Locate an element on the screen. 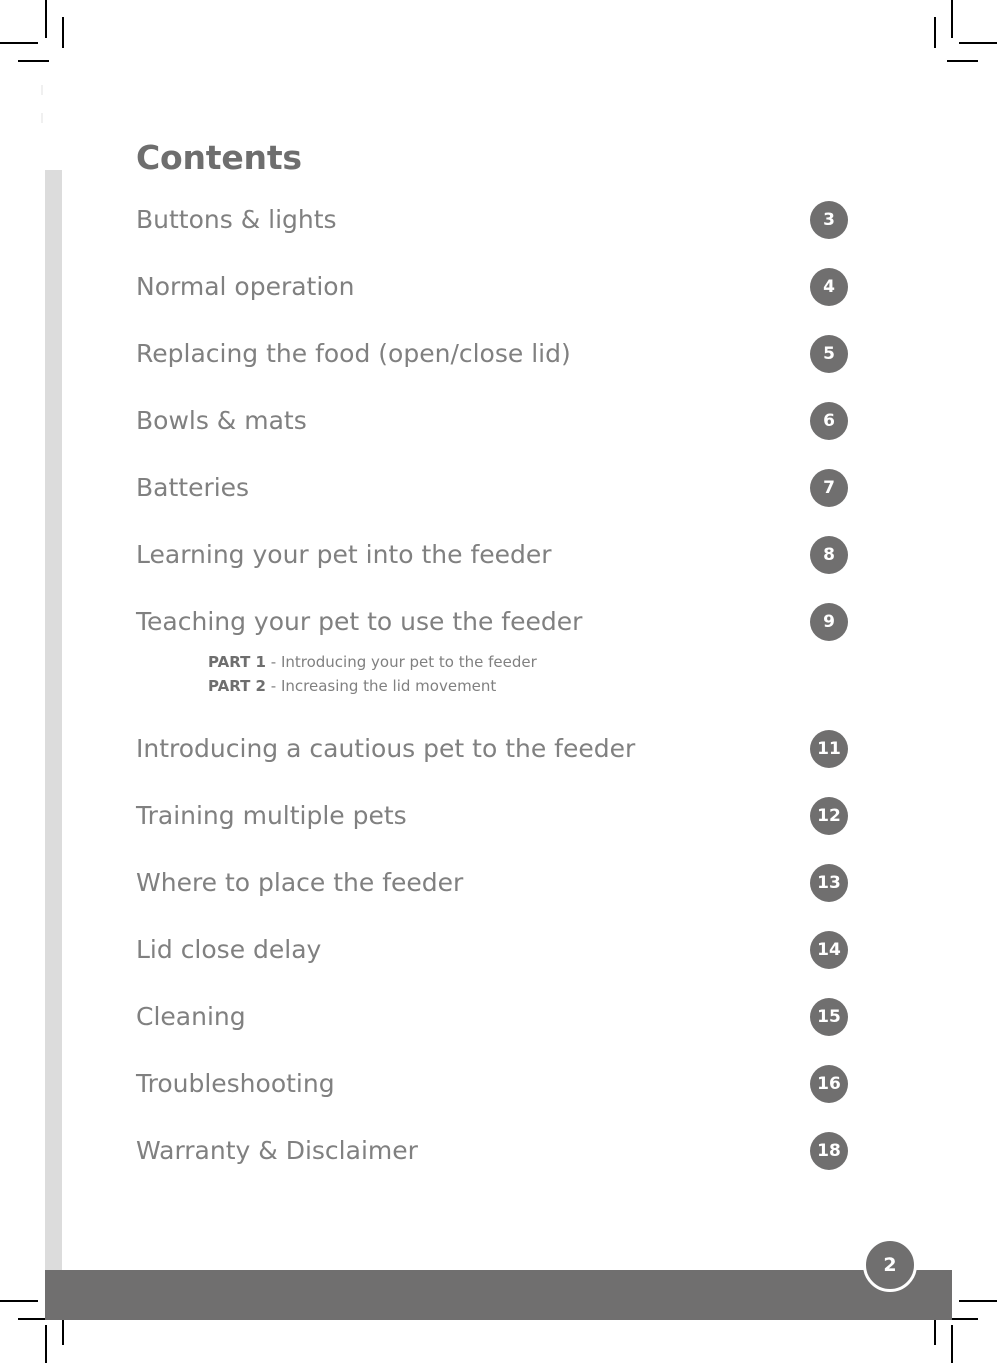 The image size is (997, 1363). toc-entry: Normal operation 4 is located at coordinates (501, 304).